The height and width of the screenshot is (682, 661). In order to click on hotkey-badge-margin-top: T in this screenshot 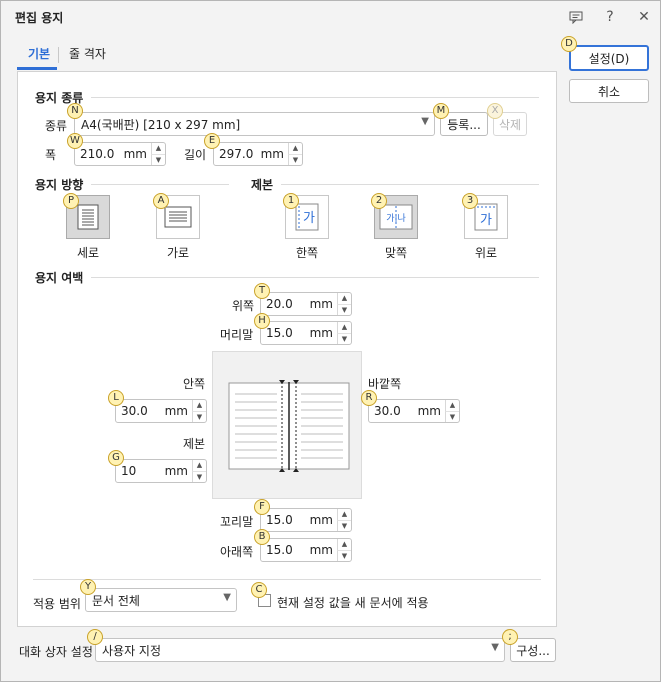, I will do `click(262, 291)`.